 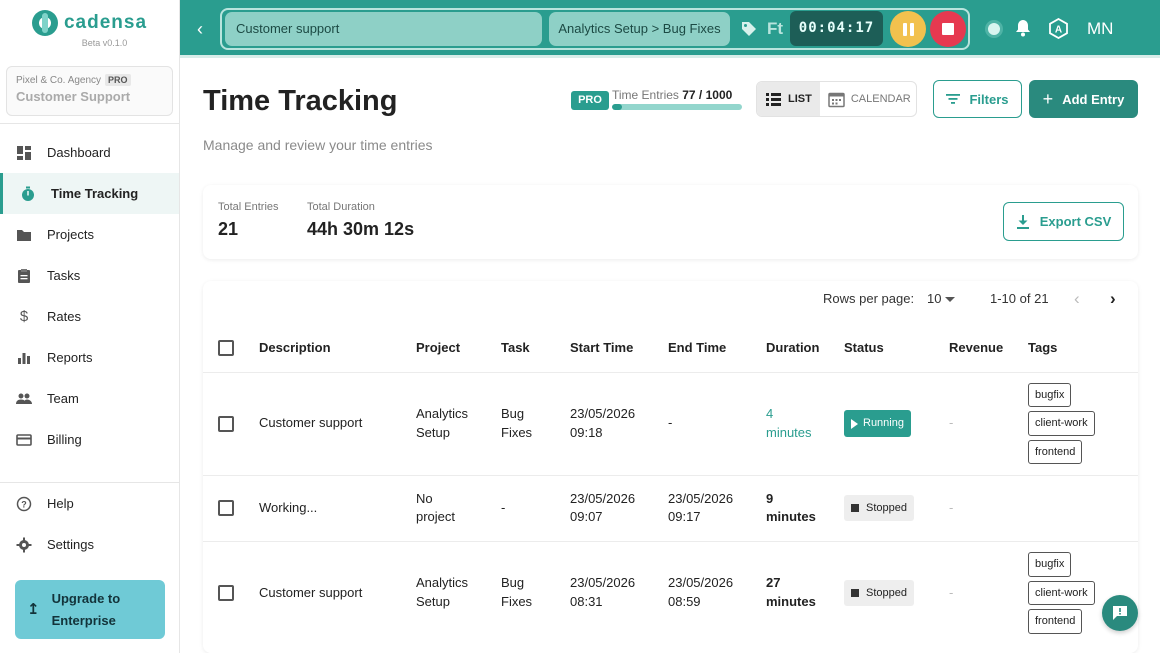 What do you see at coordinates (886, 592) in the screenshot?
I see `status-label: Stopped` at bounding box center [886, 592].